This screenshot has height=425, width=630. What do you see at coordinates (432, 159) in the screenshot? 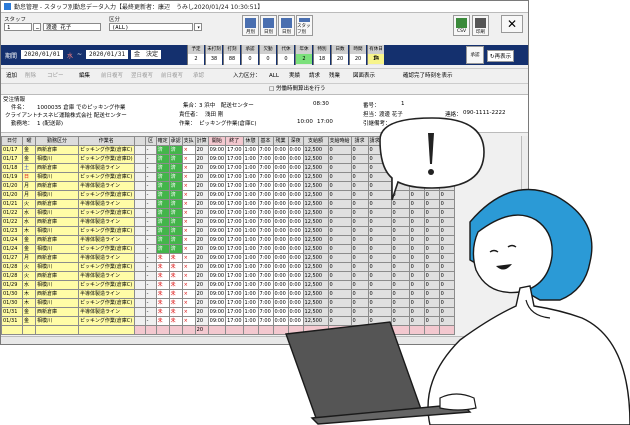
I see `speech-bubble-icon` at bounding box center [432, 159].